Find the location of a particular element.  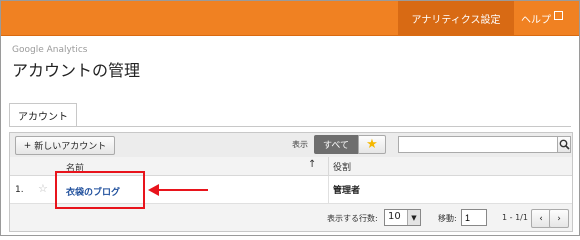

new-account-button: + 新しいアカウント is located at coordinates (65, 145).